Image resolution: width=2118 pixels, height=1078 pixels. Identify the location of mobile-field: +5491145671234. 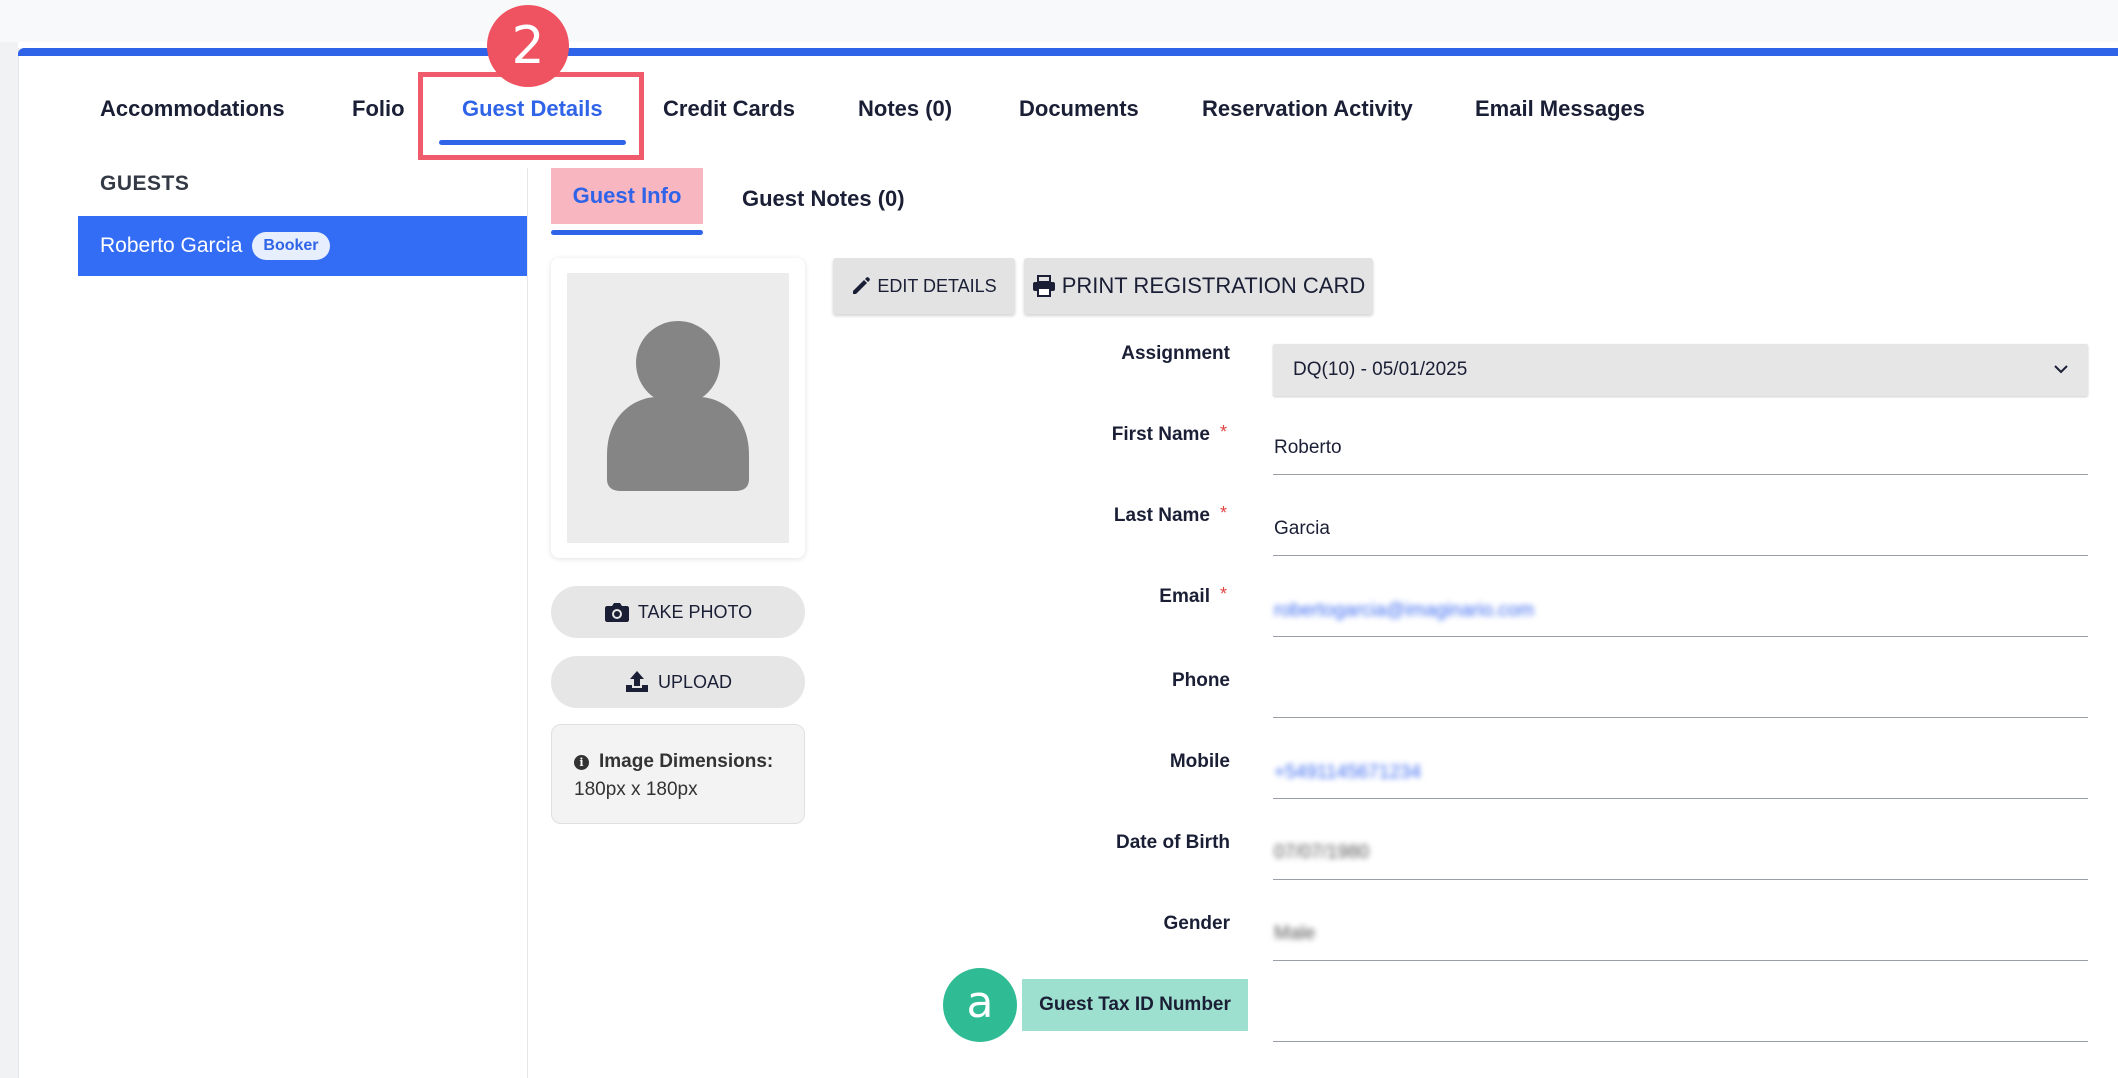
(1347, 773).